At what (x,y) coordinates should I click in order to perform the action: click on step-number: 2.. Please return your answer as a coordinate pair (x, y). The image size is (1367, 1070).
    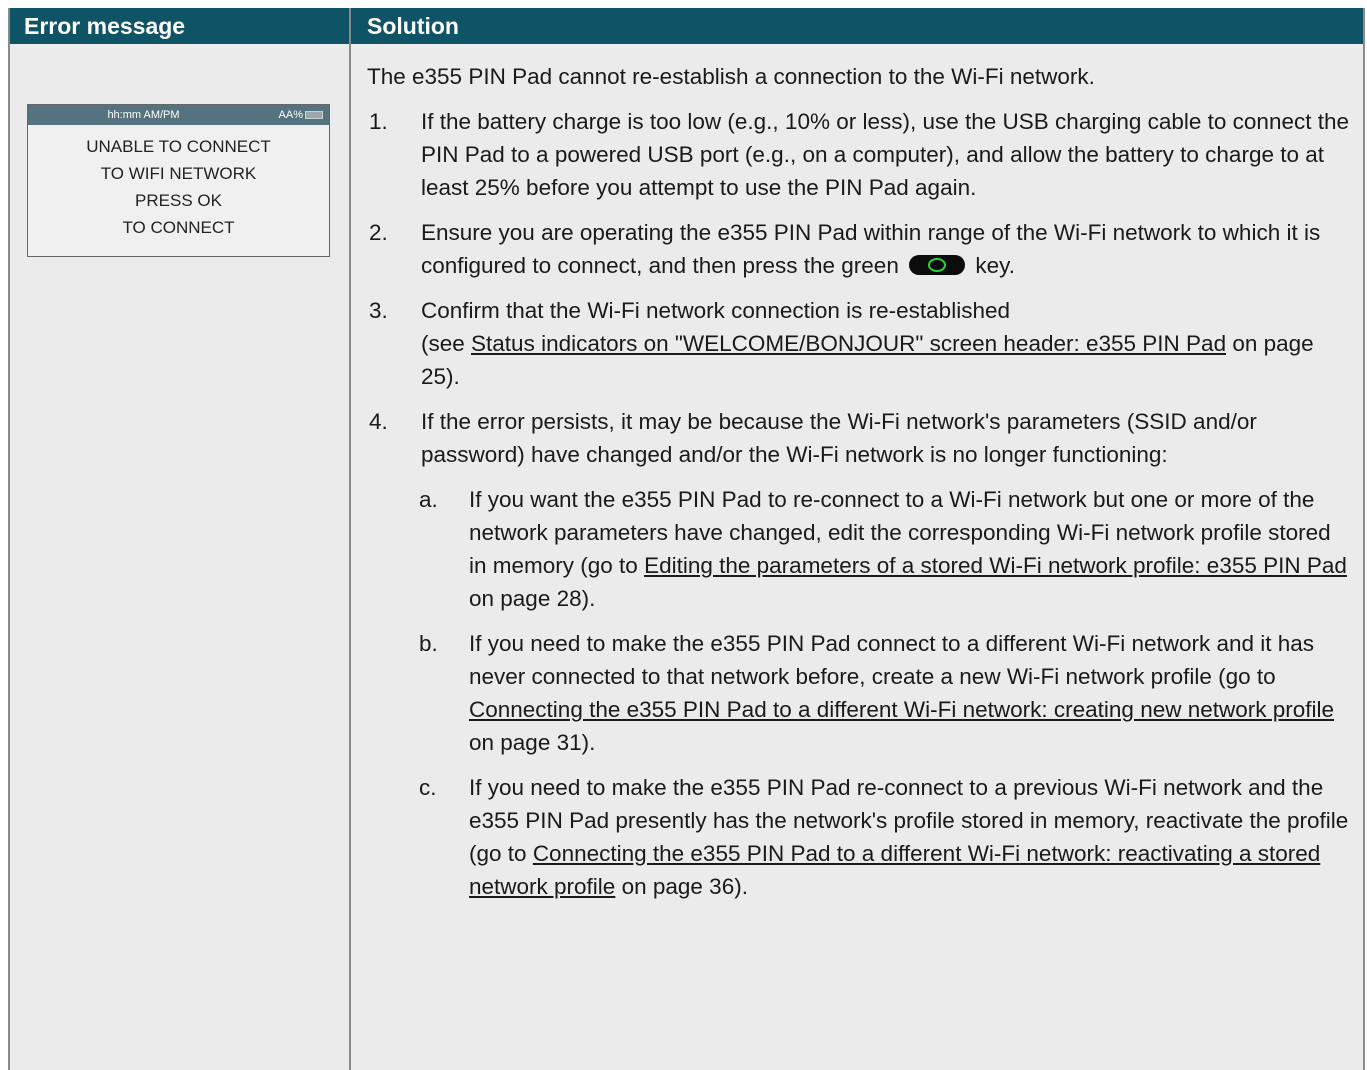
    Looking at the image, I should click on (378, 232).